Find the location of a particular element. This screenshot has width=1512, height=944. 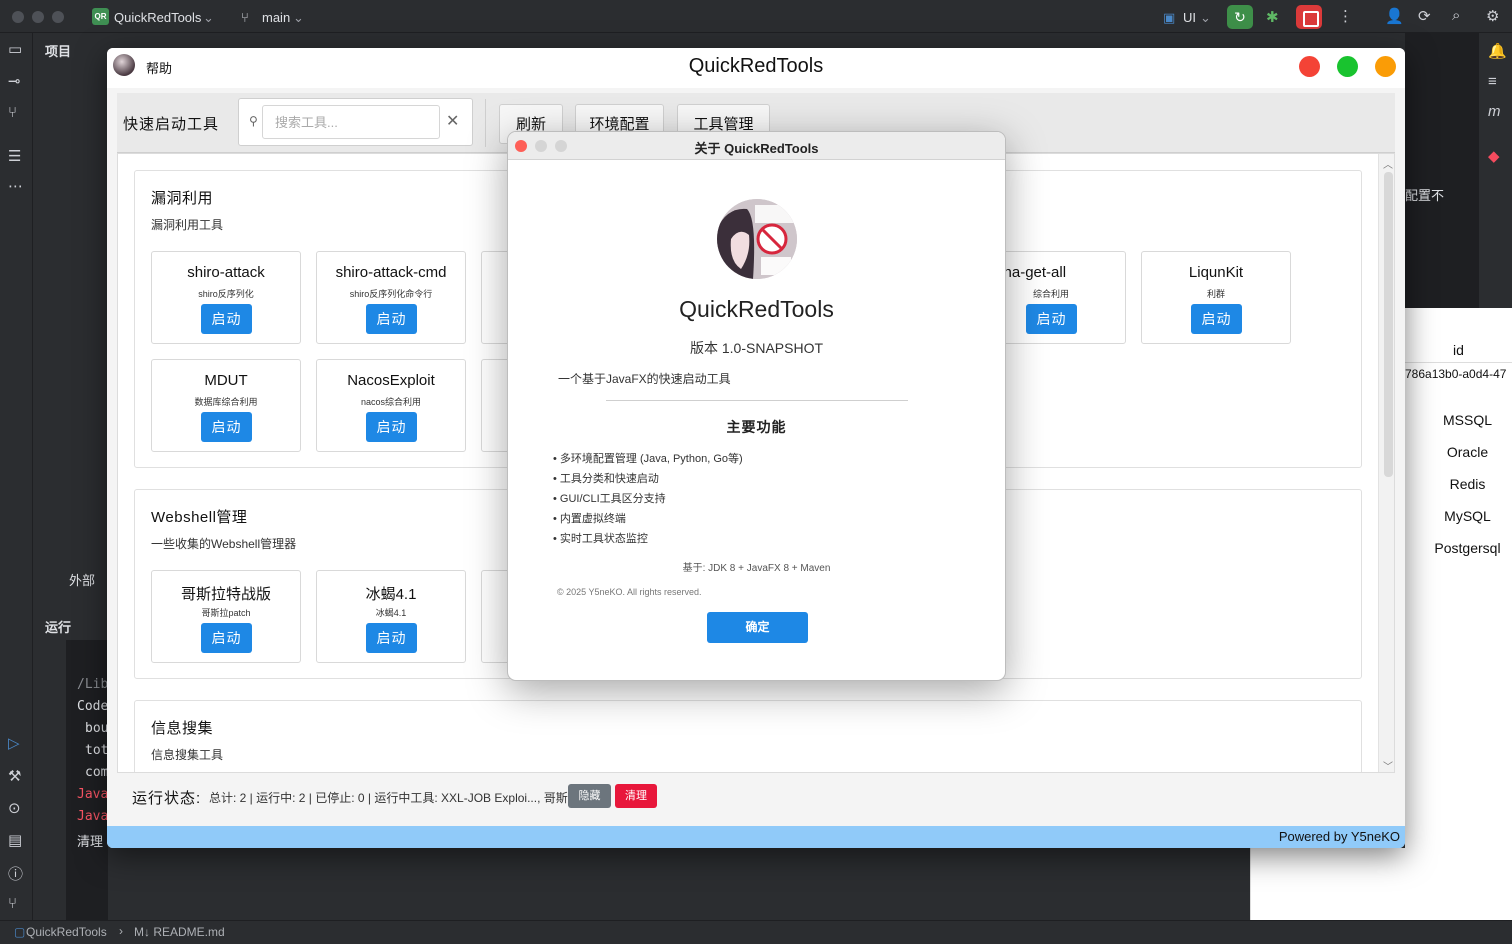

more-icon: ⋮ is located at coordinates (1345, 16).